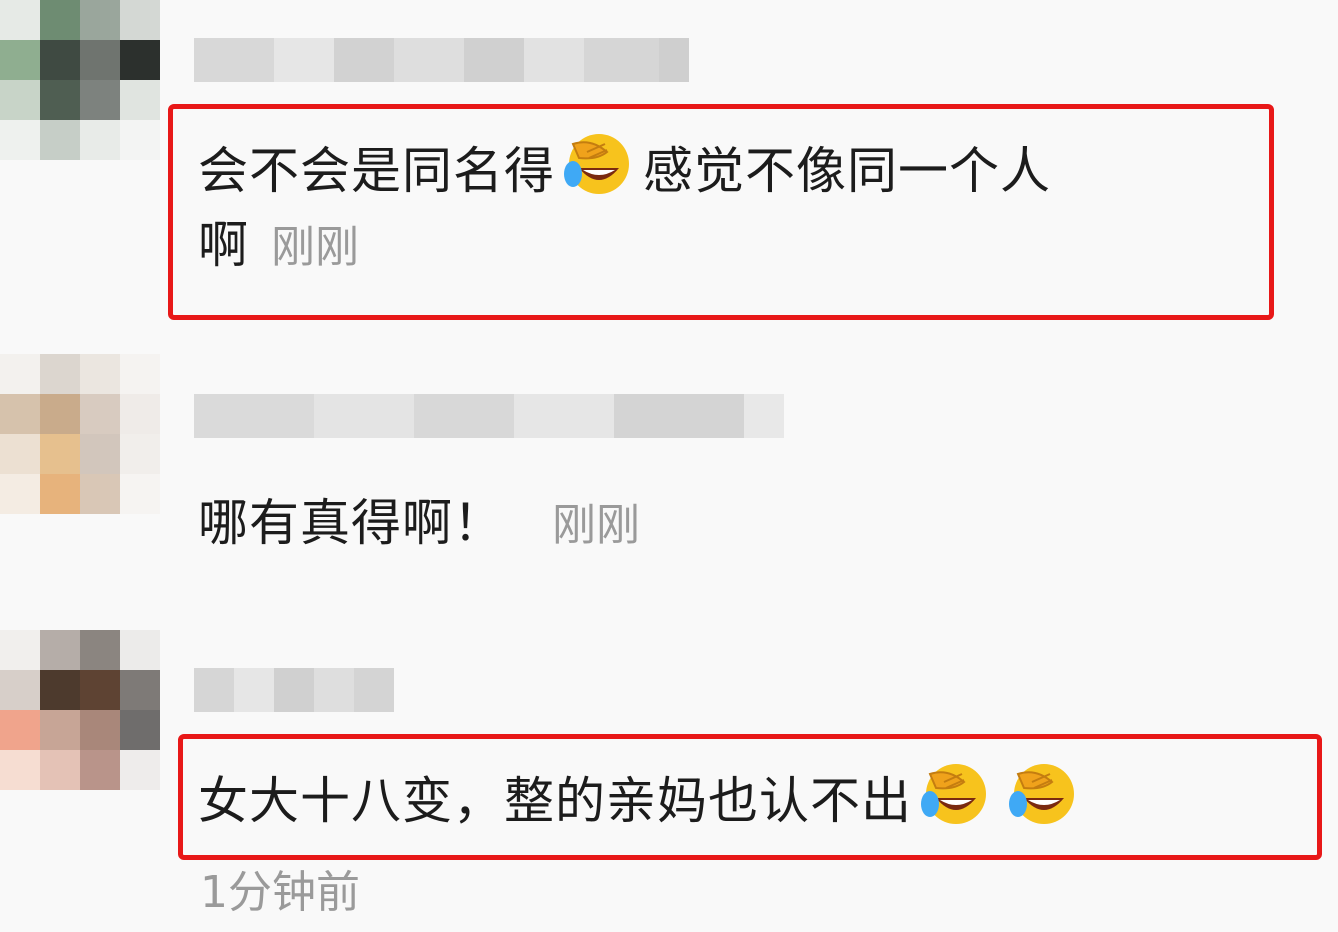 The width and height of the screenshot is (1338, 932). I want to click on comment-text: 会不会是同名得 感觉不像同一个人 啊刚刚, so click(624, 205).